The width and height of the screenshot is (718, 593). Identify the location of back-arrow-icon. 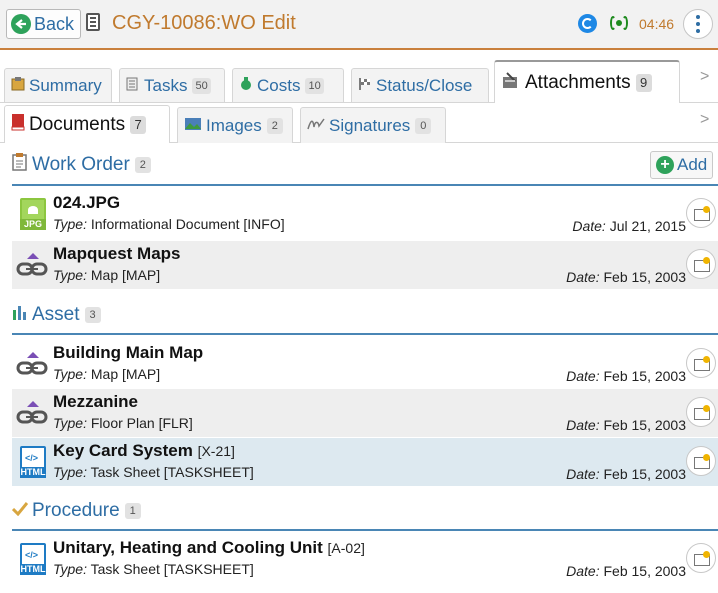
(21, 24).